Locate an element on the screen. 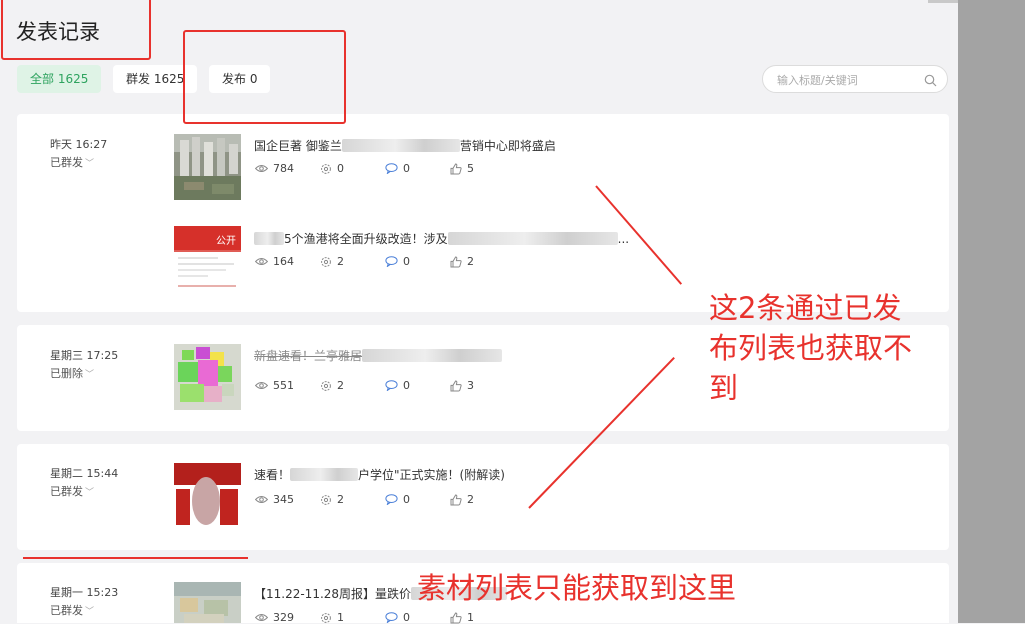 The width and height of the screenshot is (1025, 624). article-thumbnail: 公开 is located at coordinates (207, 259).